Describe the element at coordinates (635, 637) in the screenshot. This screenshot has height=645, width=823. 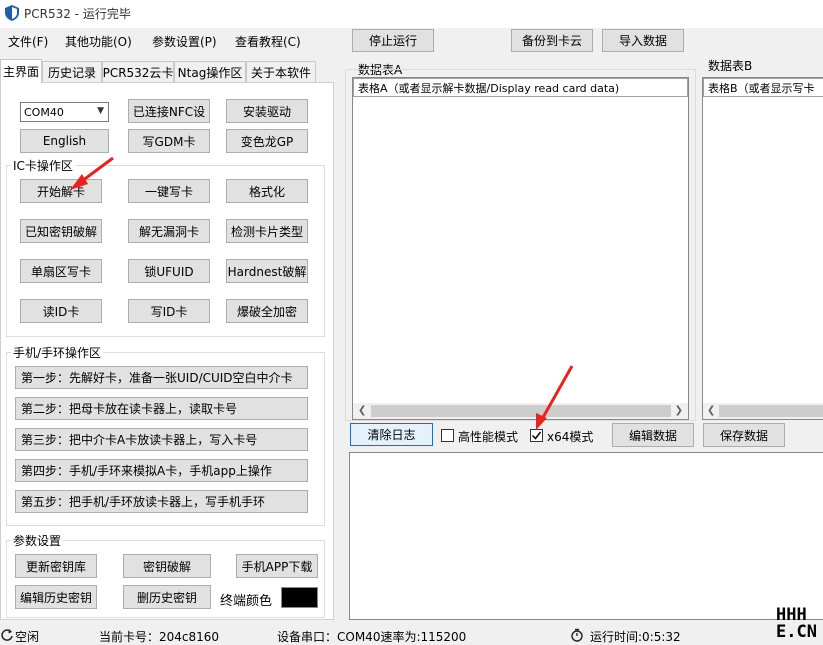
I see `status-run-time: 运行时间:0:5:32` at that location.